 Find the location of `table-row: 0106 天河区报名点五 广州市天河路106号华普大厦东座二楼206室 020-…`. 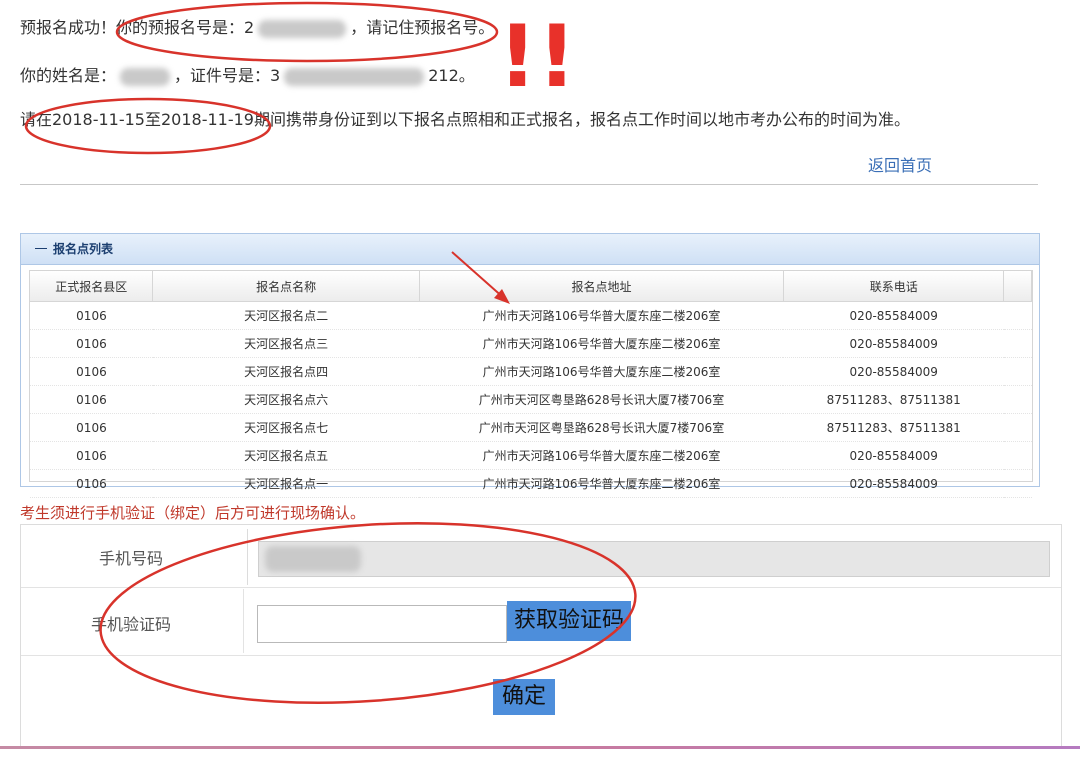

table-row: 0106 天河区报名点五 广州市天河路106号华普大厦东座二楼206室 020-… is located at coordinates (531, 455).